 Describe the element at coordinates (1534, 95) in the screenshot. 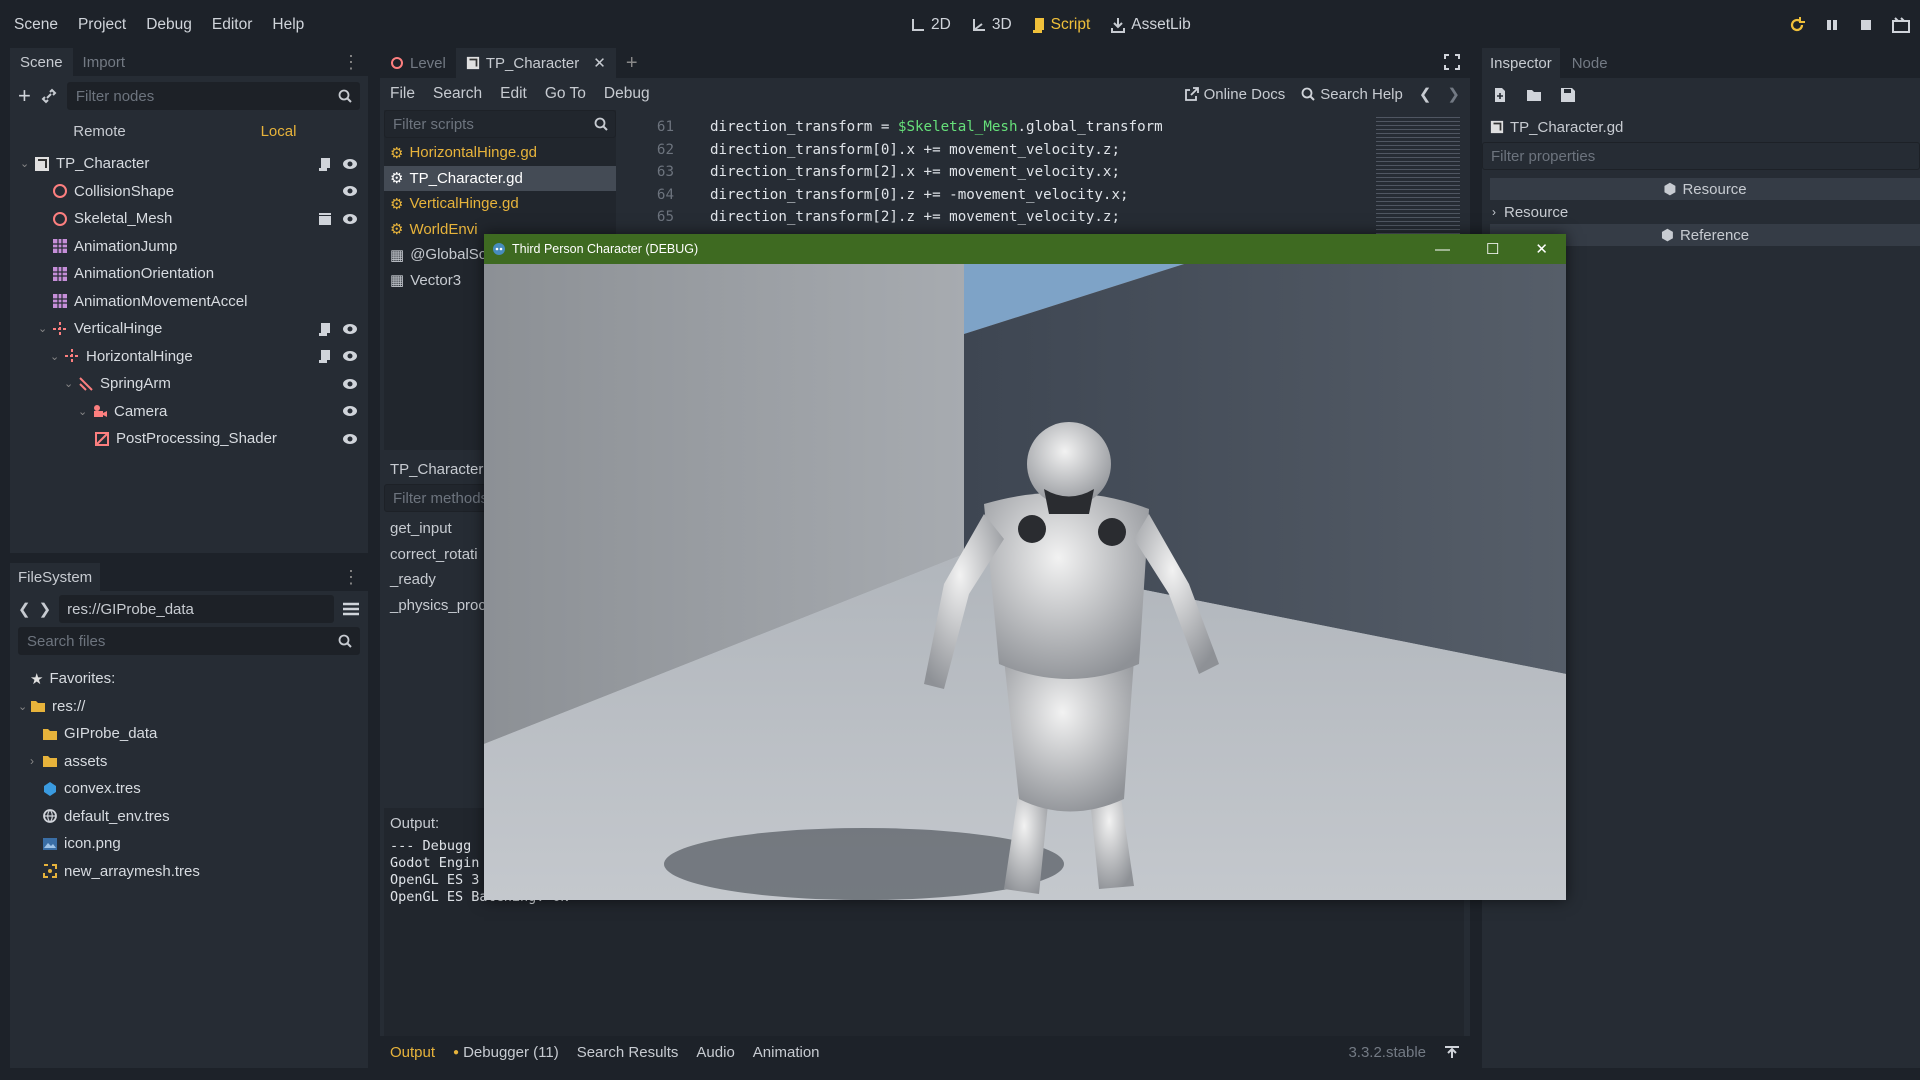

I see `open-folder-icon` at that location.